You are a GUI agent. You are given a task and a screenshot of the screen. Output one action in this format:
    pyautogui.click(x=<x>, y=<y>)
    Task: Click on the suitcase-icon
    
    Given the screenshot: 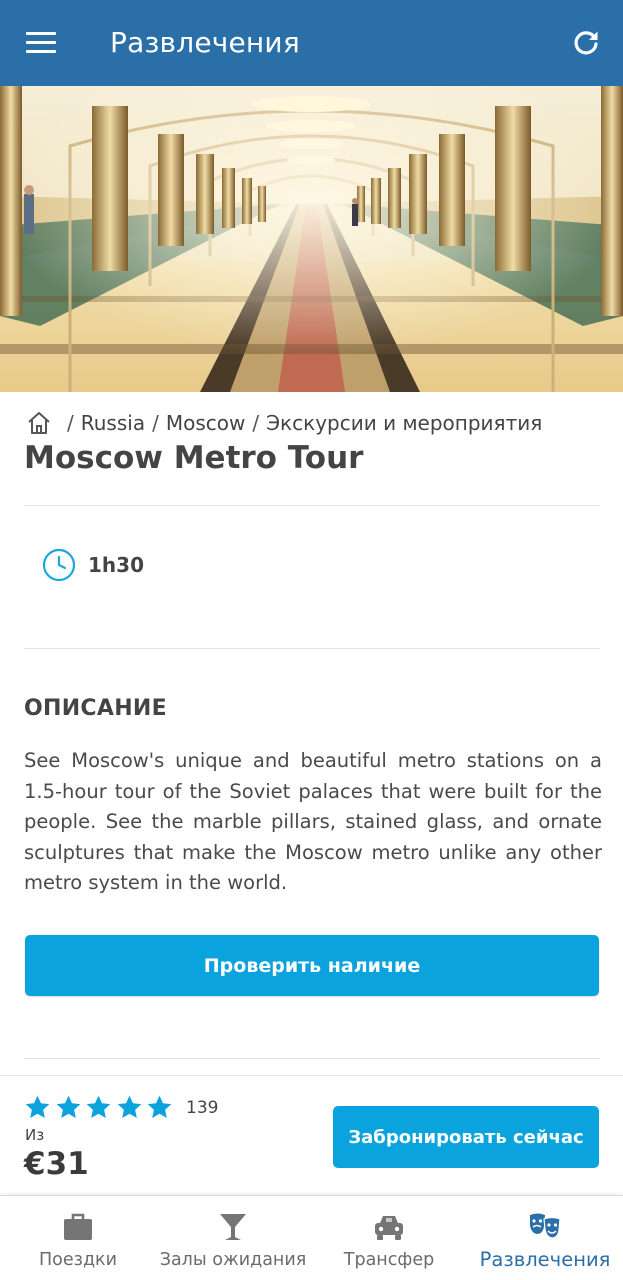 What is the action you would take?
    pyautogui.click(x=78, y=1226)
    